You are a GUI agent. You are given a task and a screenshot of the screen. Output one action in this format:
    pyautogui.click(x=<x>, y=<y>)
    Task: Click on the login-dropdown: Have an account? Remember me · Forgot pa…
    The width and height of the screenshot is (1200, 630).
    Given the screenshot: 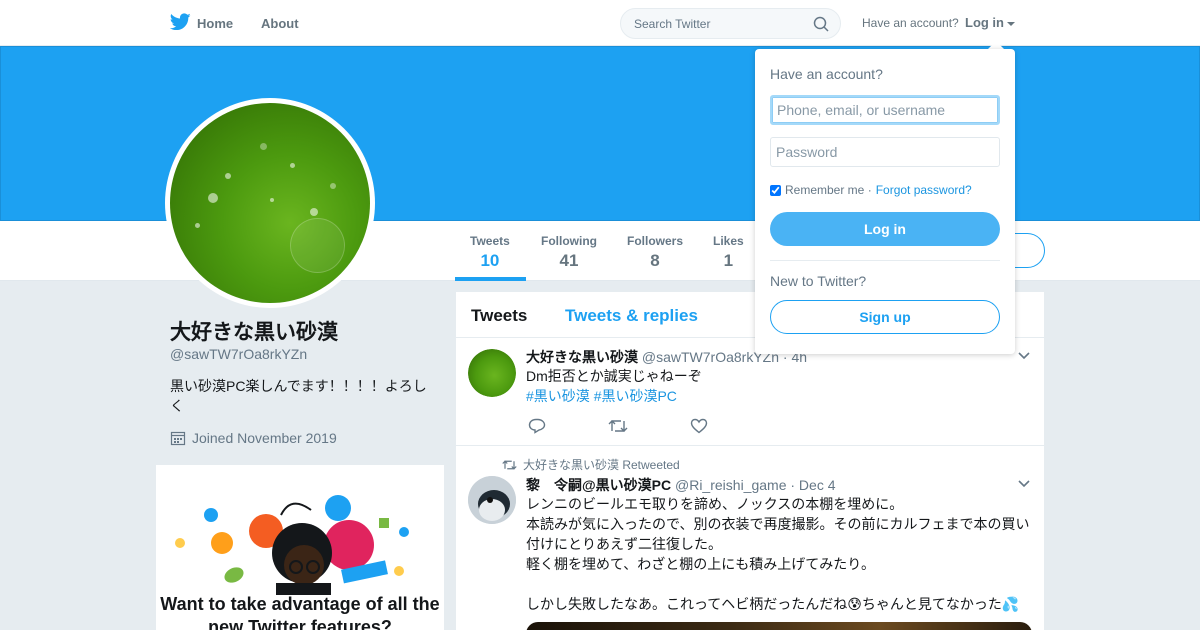 What is the action you would take?
    pyautogui.click(x=885, y=201)
    